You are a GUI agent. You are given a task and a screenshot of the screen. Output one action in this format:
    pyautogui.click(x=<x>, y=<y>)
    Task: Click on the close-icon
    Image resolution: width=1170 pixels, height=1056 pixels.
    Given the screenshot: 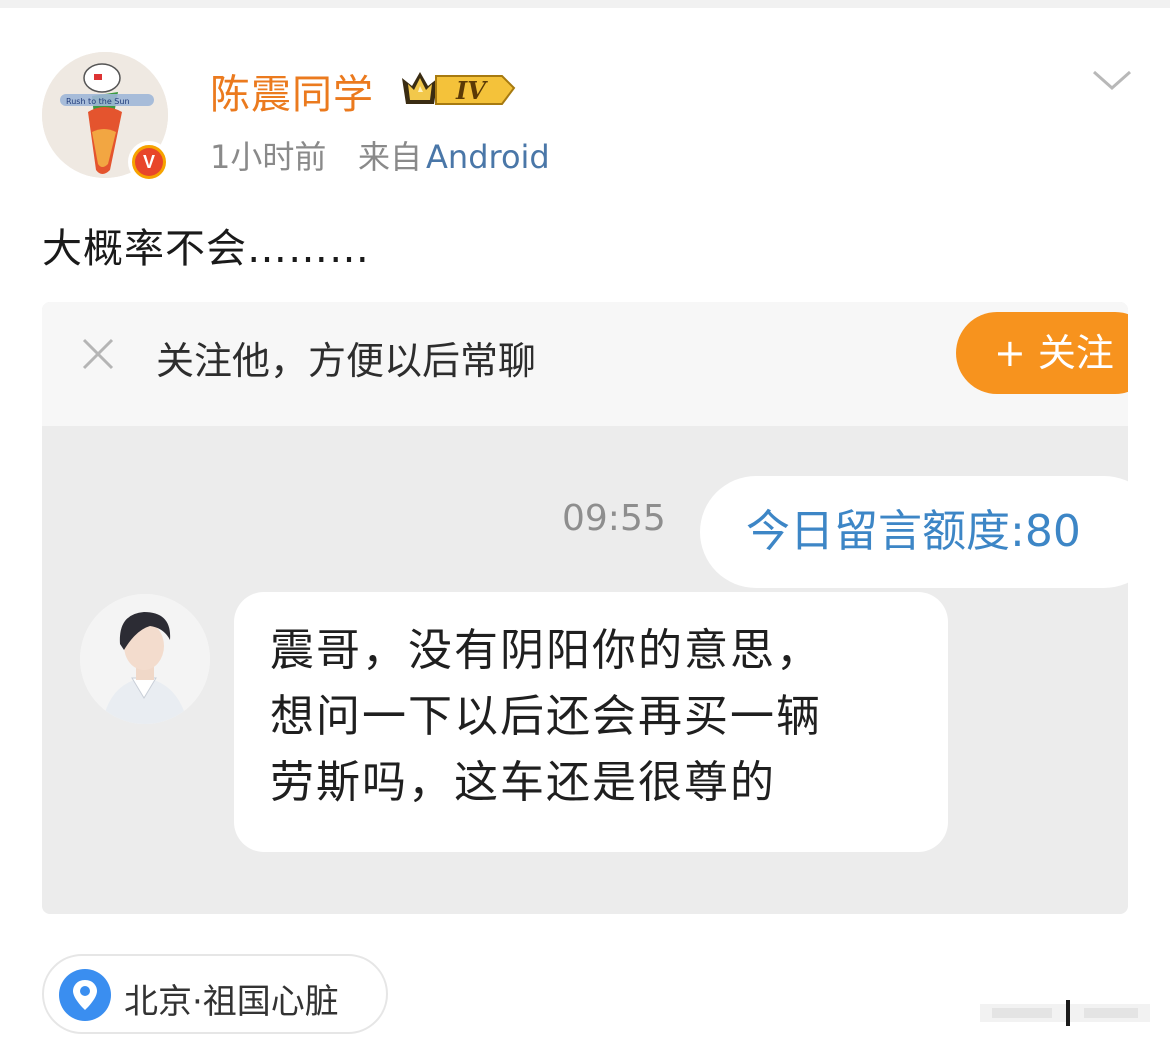 What is the action you would take?
    pyautogui.click(x=98, y=354)
    